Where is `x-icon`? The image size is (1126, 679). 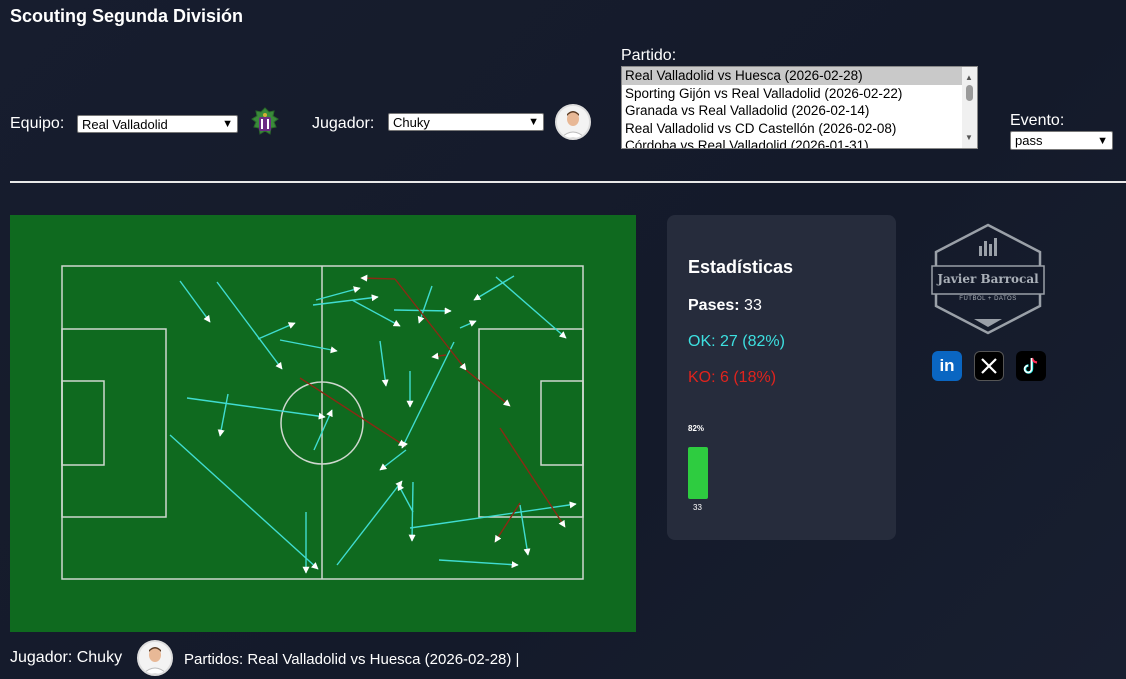
x-icon is located at coordinates (989, 366).